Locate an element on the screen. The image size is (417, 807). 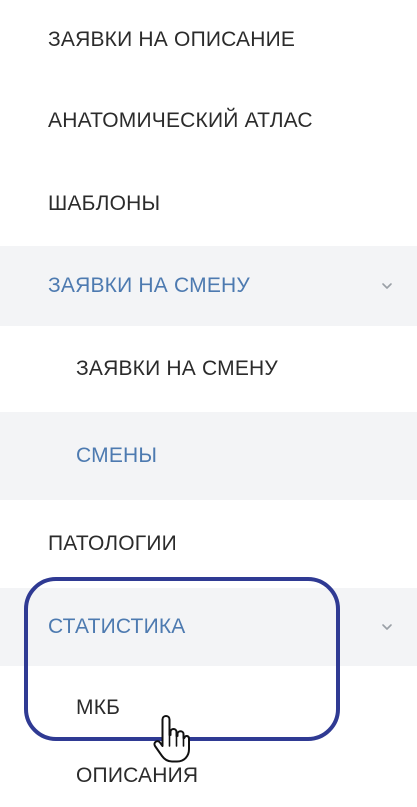
menu-item-templates: ШАБЛОНЫ is located at coordinates (208, 204).